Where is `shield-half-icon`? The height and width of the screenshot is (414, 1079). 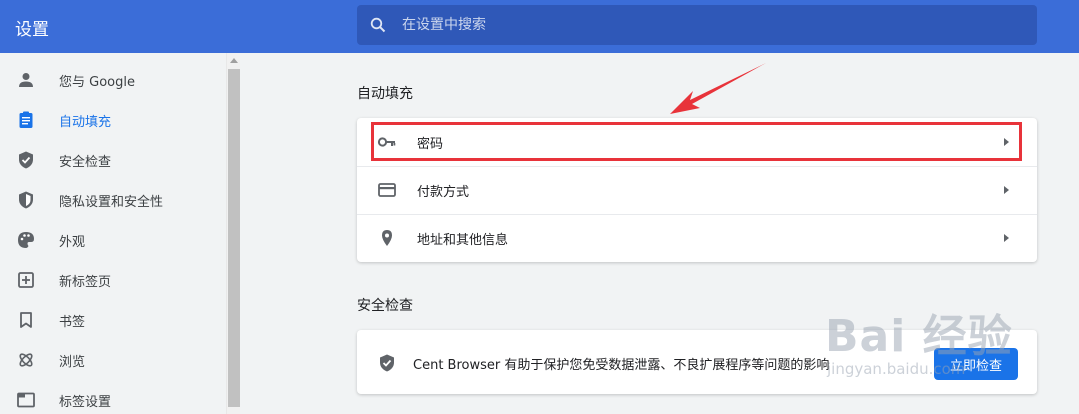 shield-half-icon is located at coordinates (26, 200).